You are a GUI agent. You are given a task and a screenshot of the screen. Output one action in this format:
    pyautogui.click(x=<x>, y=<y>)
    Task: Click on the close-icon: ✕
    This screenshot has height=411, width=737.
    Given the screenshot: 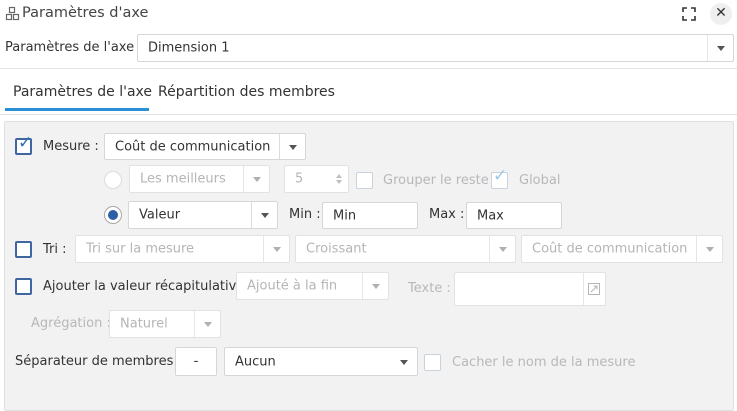 What is the action you would take?
    pyautogui.click(x=721, y=14)
    